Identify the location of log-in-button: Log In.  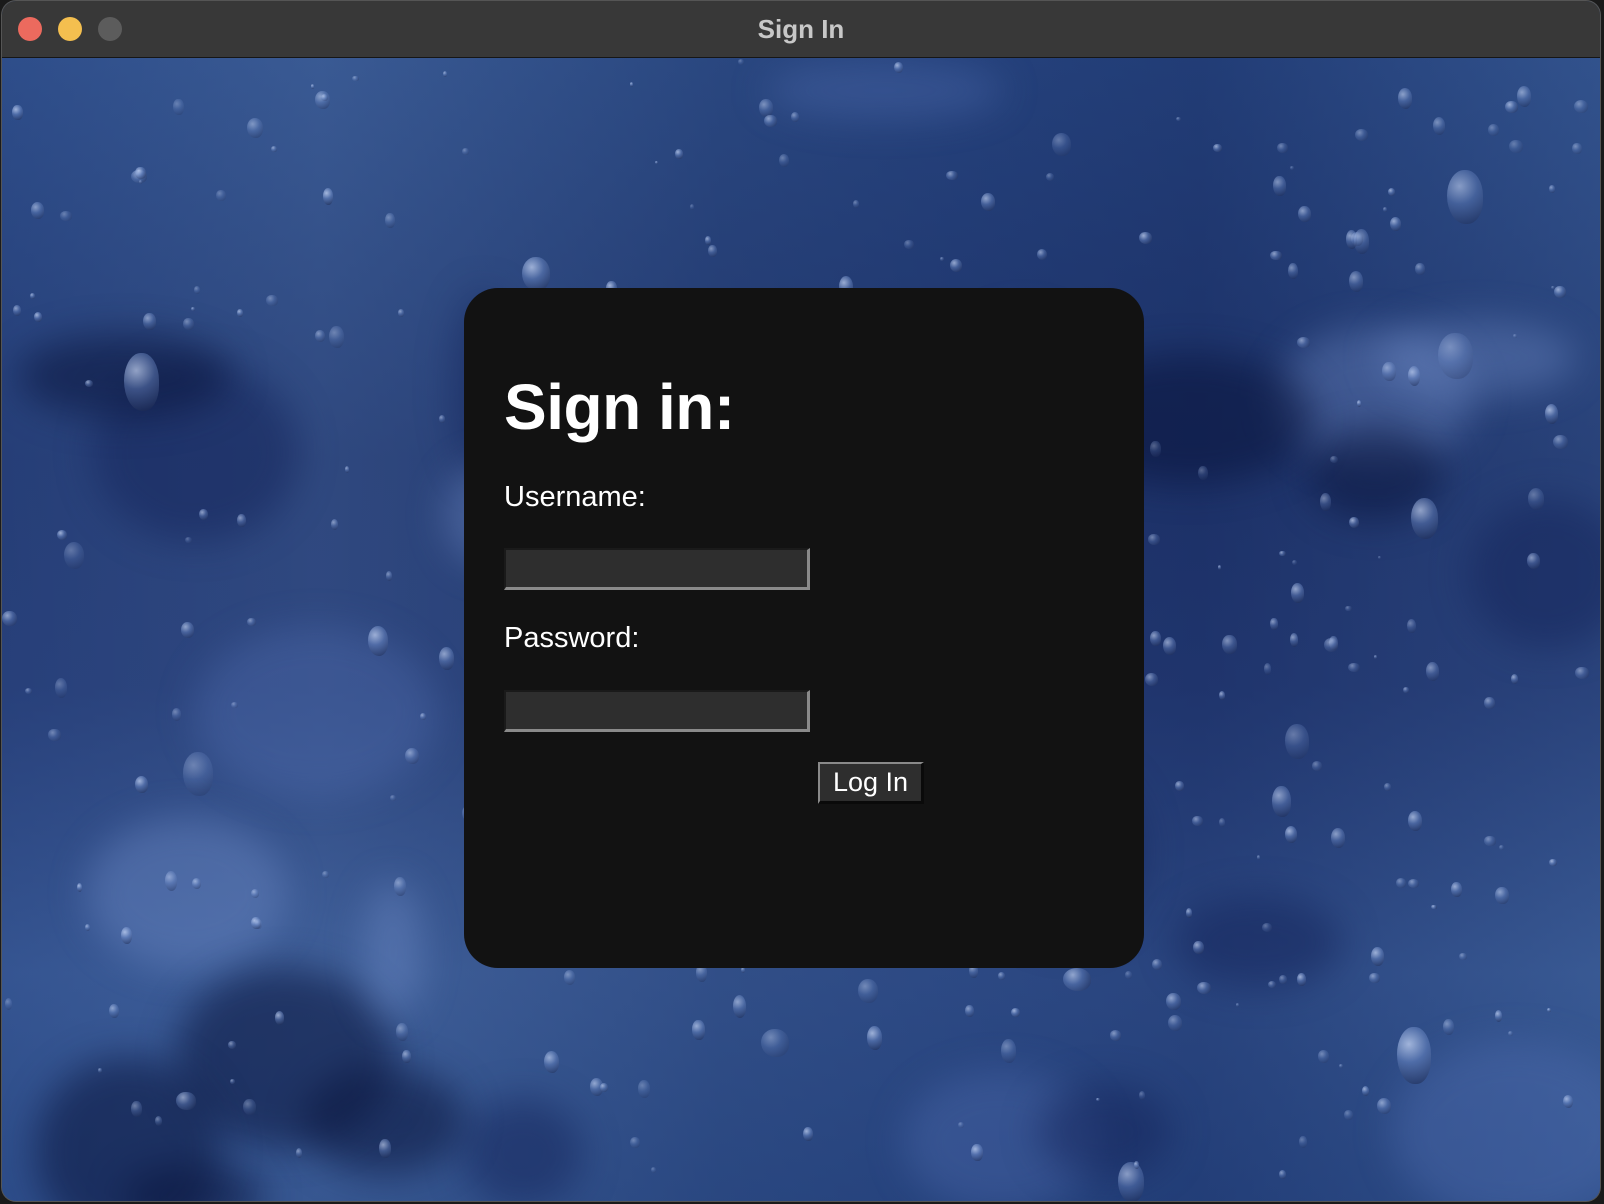
(871, 783).